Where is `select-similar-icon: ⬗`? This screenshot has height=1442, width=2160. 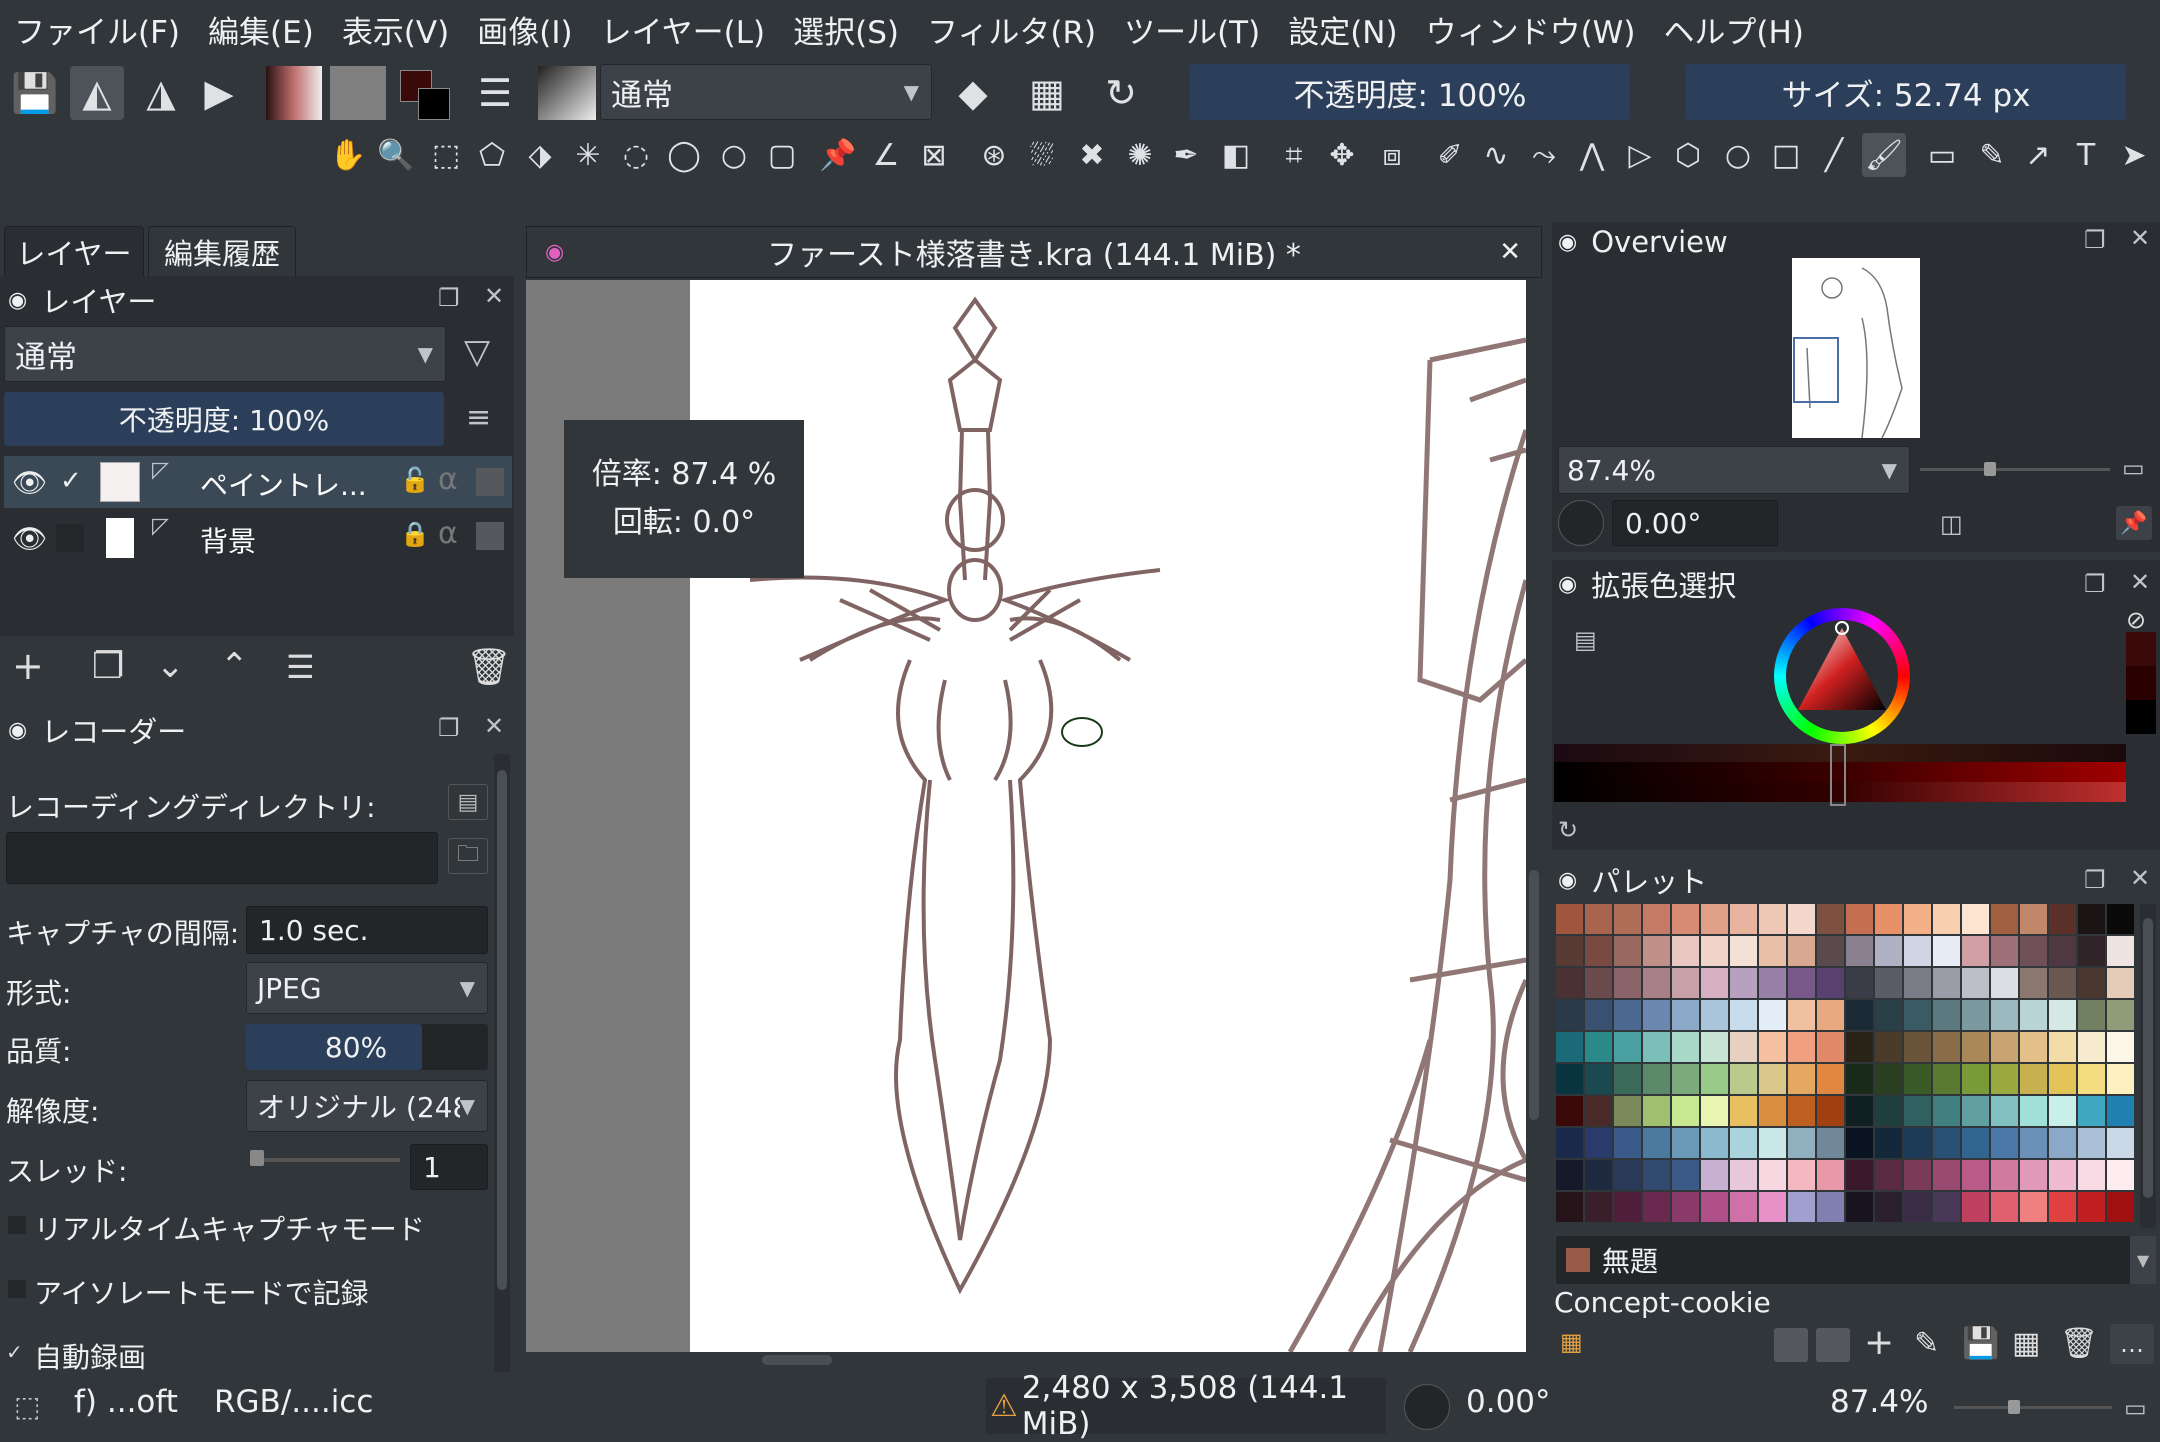 select-similar-icon: ⬗ is located at coordinates (540, 155).